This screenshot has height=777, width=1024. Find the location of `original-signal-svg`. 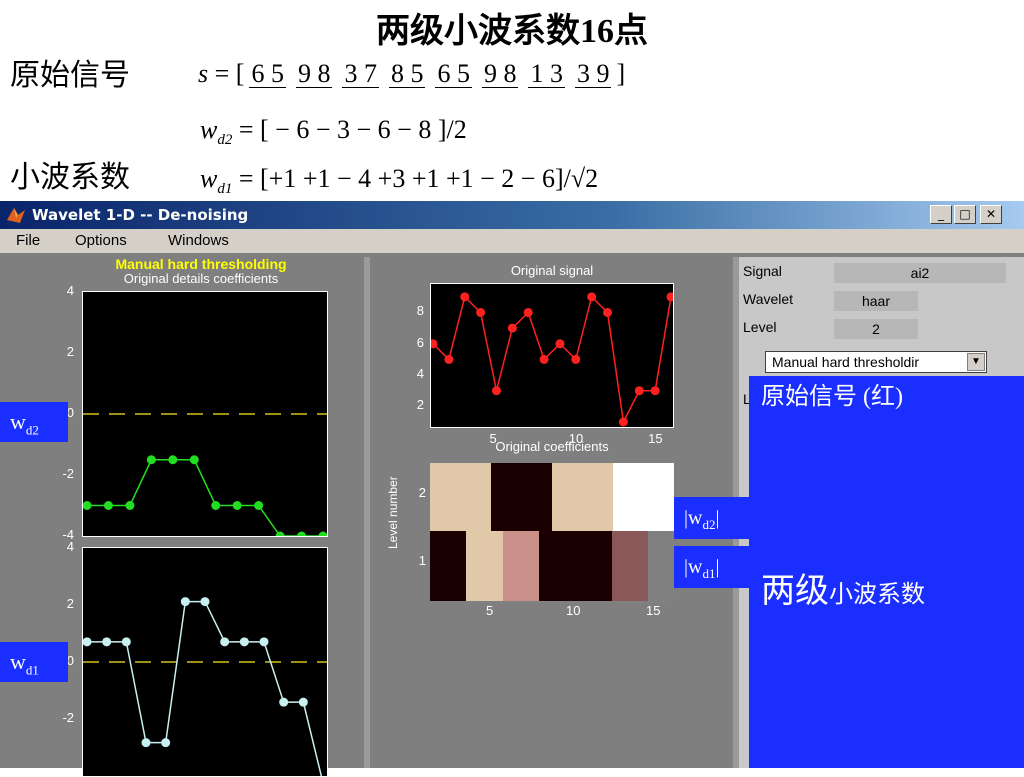

original-signal-svg is located at coordinates (552, 359).